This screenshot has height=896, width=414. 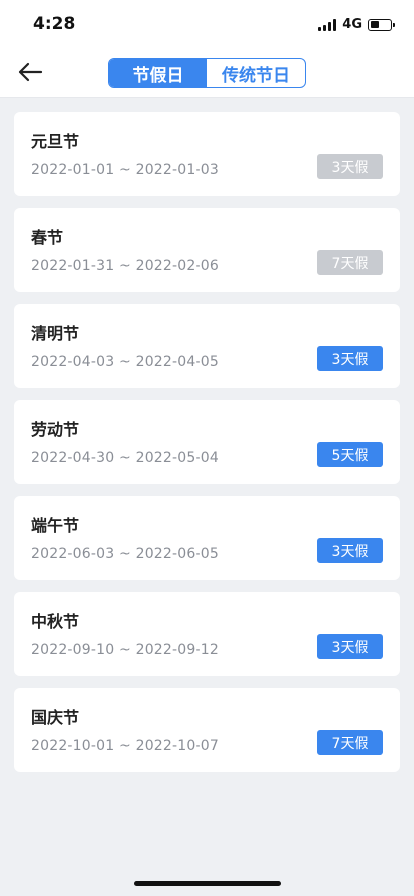 What do you see at coordinates (207, 250) in the screenshot?
I see `holiday-card: 春节 2022-01-31 ~ 2022-02-06 7天假` at bounding box center [207, 250].